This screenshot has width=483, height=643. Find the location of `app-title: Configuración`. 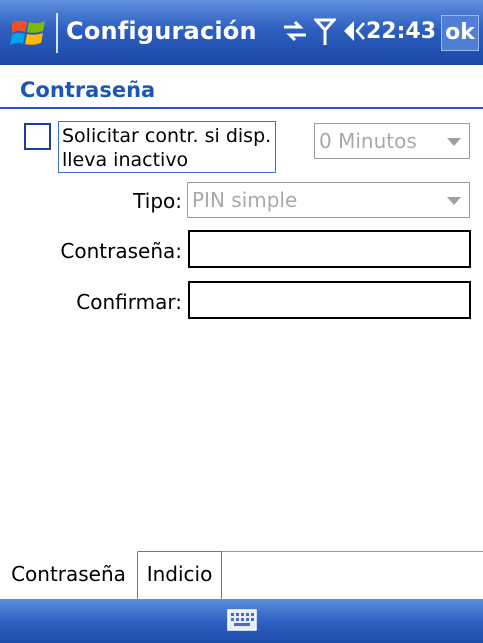

app-title: Configuración is located at coordinates (161, 31).